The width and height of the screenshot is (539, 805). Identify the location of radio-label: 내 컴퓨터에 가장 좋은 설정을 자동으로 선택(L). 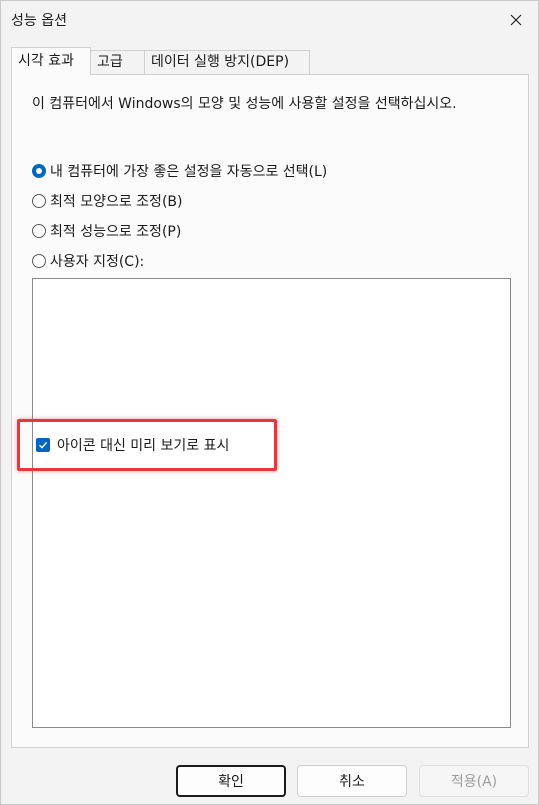
(189, 172).